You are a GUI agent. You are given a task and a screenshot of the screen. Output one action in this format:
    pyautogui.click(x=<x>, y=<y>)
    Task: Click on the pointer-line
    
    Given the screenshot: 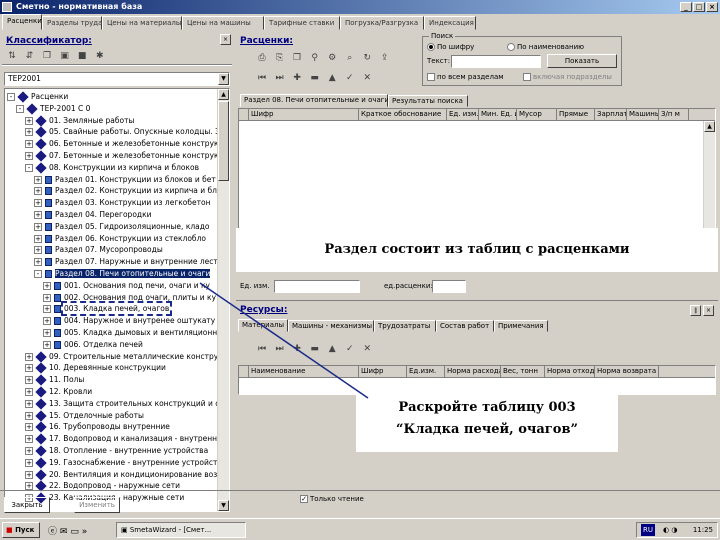 What is the action you would take?
    pyautogui.click(x=284, y=340)
    